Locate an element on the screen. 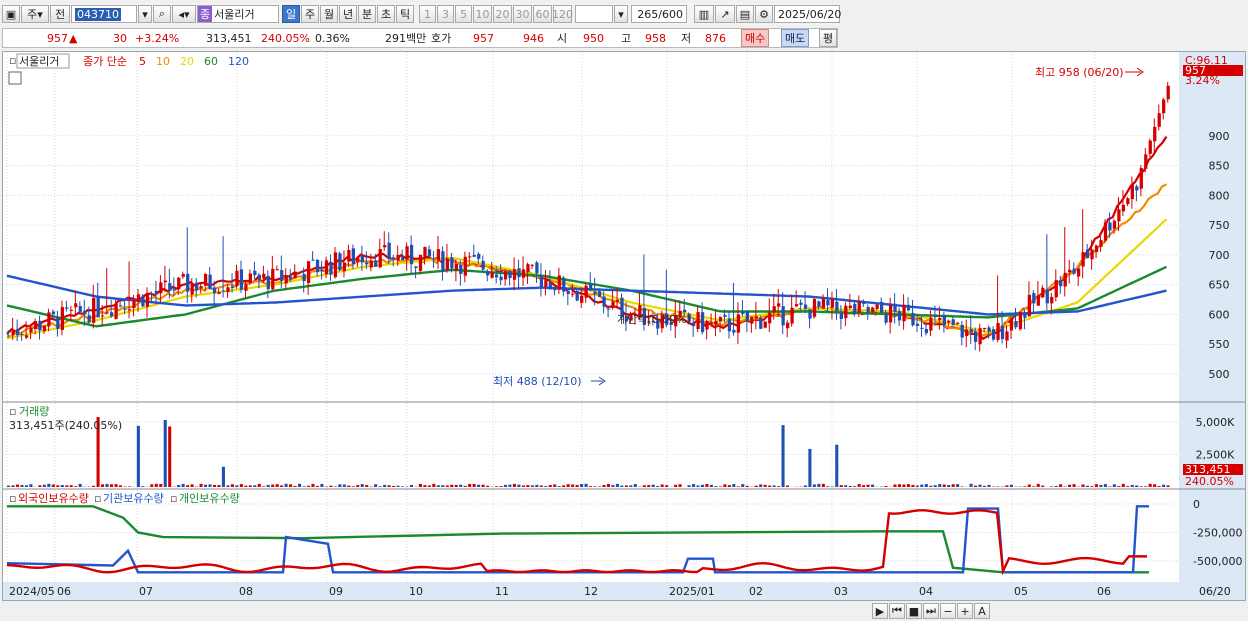 The image size is (1248, 621). count-value: 265 is located at coordinates (648, 14).